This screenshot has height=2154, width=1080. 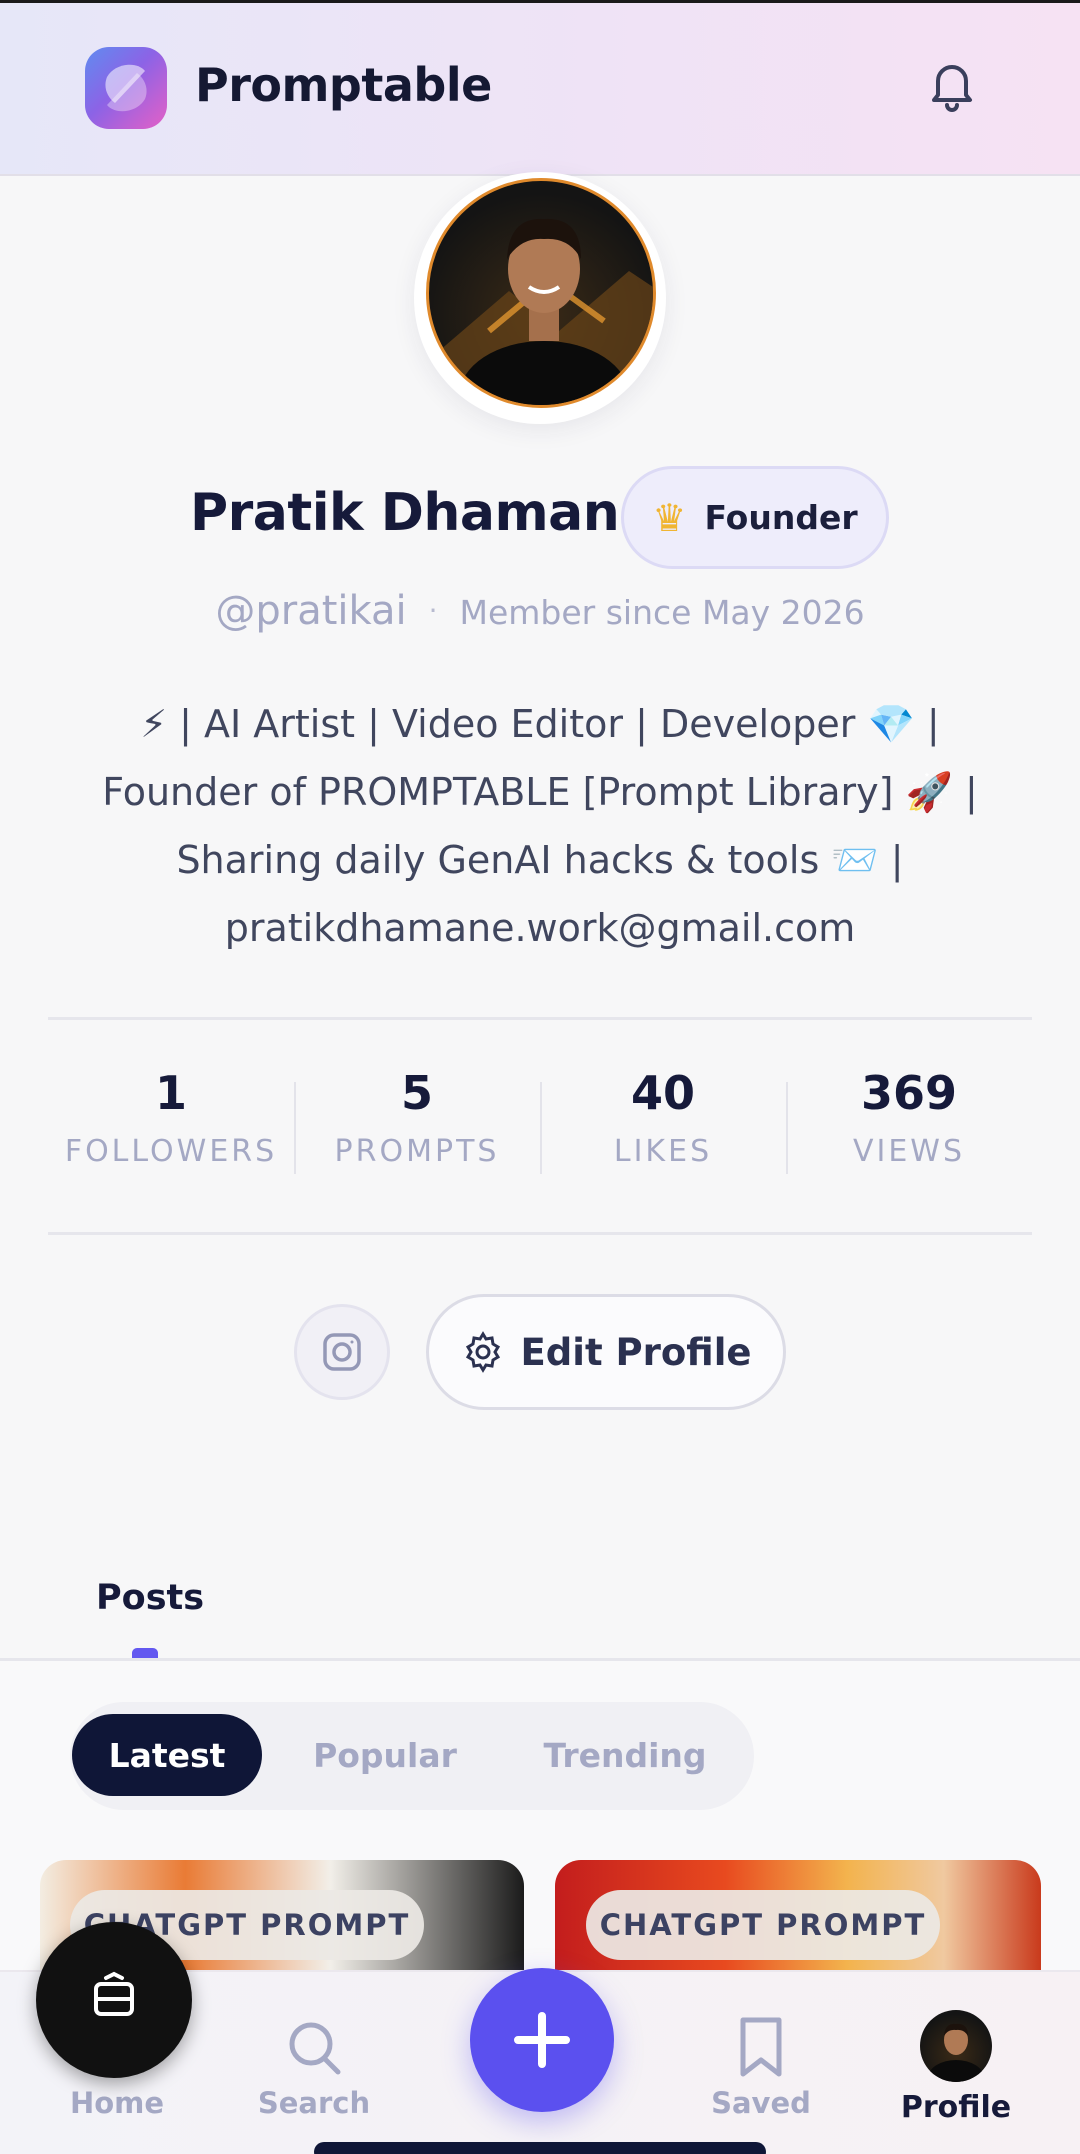 I want to click on stat-label: VIEWS, so click(x=909, y=1151).